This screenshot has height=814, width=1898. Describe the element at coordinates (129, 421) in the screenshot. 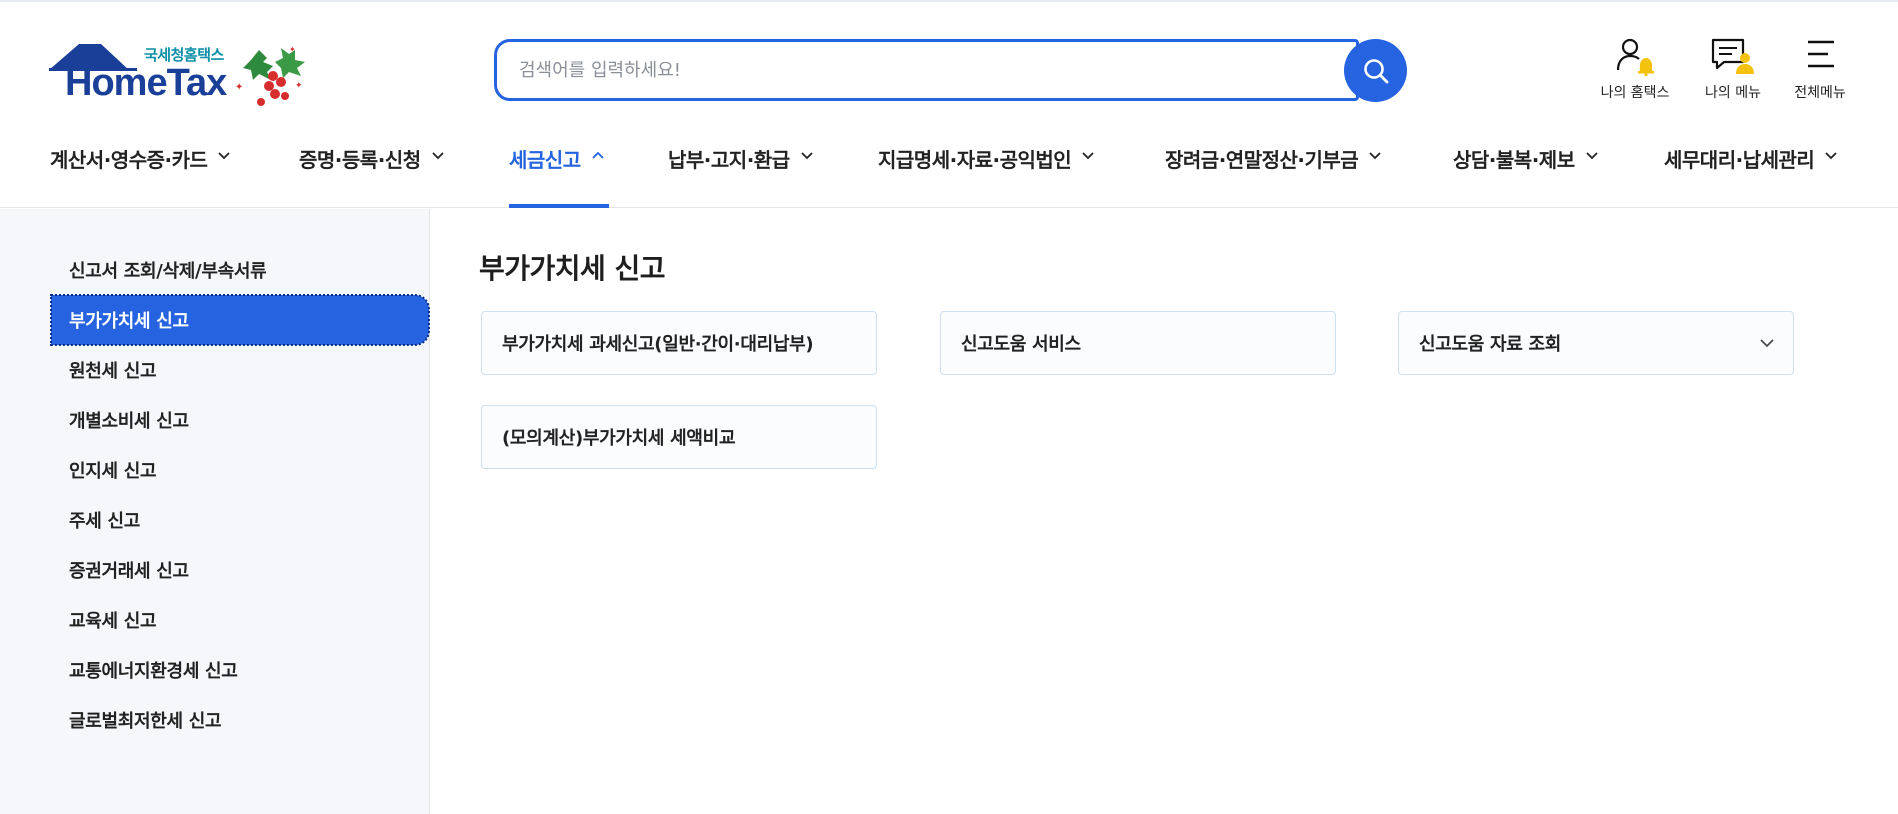

I see `sidebar-item-label: 개별소비세 신고` at that location.